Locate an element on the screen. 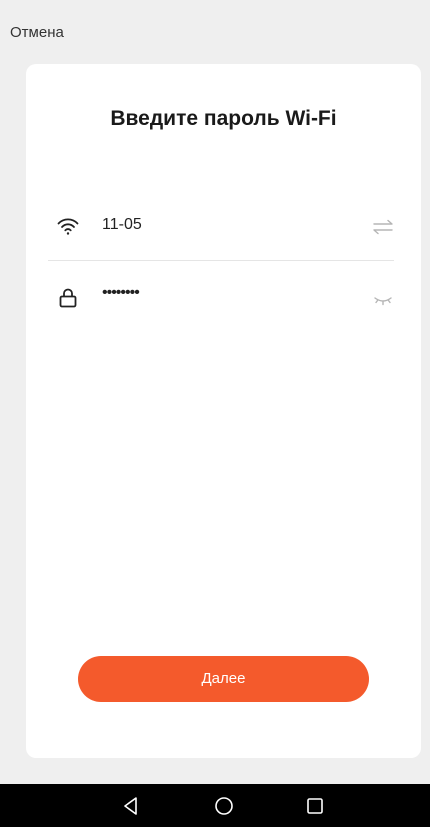 This screenshot has height=827, width=430. home-icon is located at coordinates (224, 806).